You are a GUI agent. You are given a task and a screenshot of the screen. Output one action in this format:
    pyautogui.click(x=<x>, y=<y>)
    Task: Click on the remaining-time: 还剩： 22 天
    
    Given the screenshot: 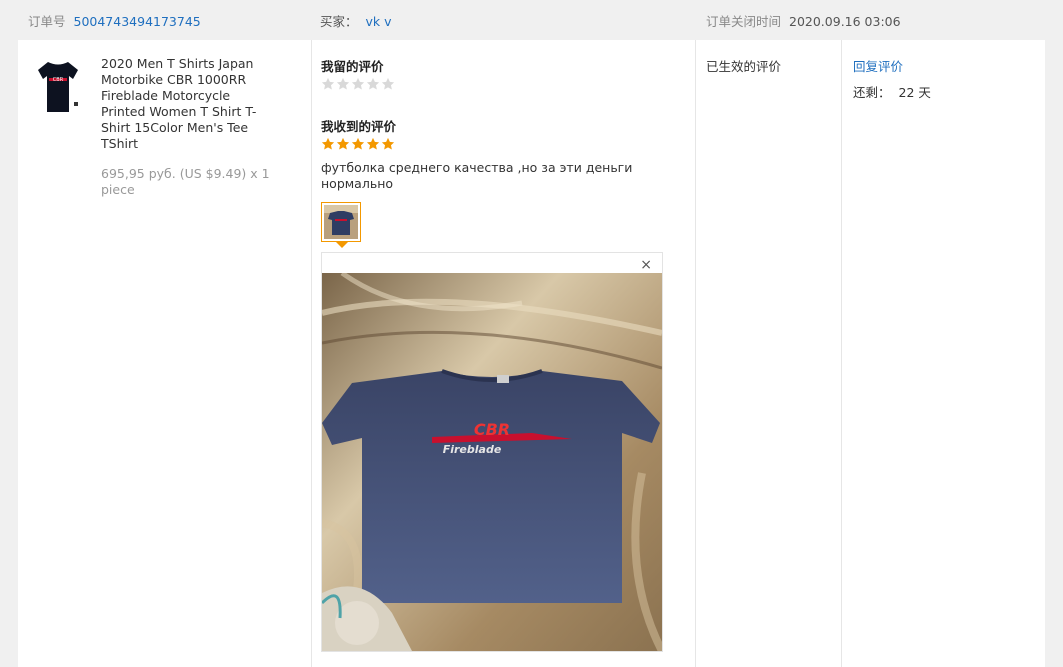 What is the action you would take?
    pyautogui.click(x=892, y=91)
    